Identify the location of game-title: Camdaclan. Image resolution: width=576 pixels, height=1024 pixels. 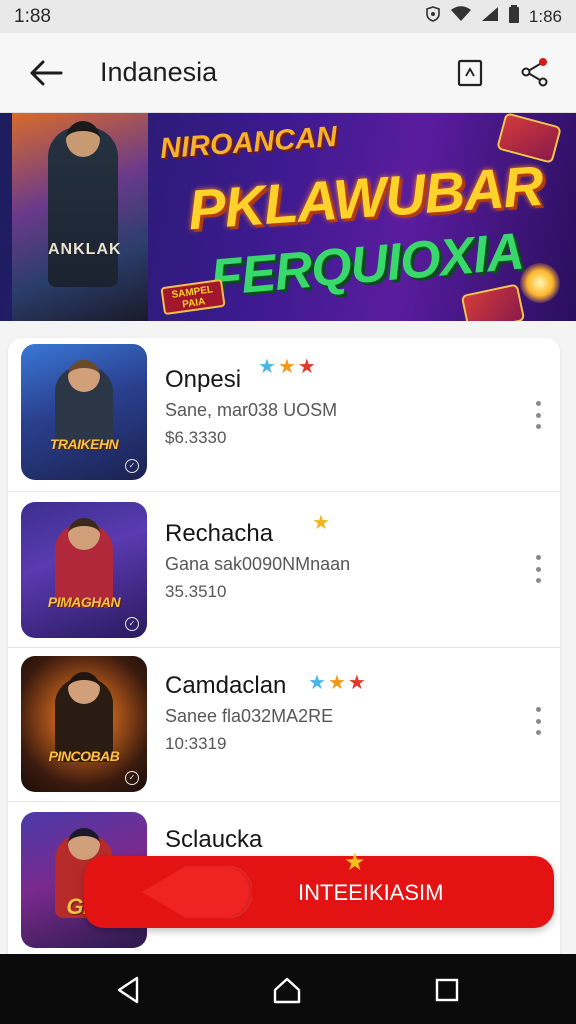
(226, 685).